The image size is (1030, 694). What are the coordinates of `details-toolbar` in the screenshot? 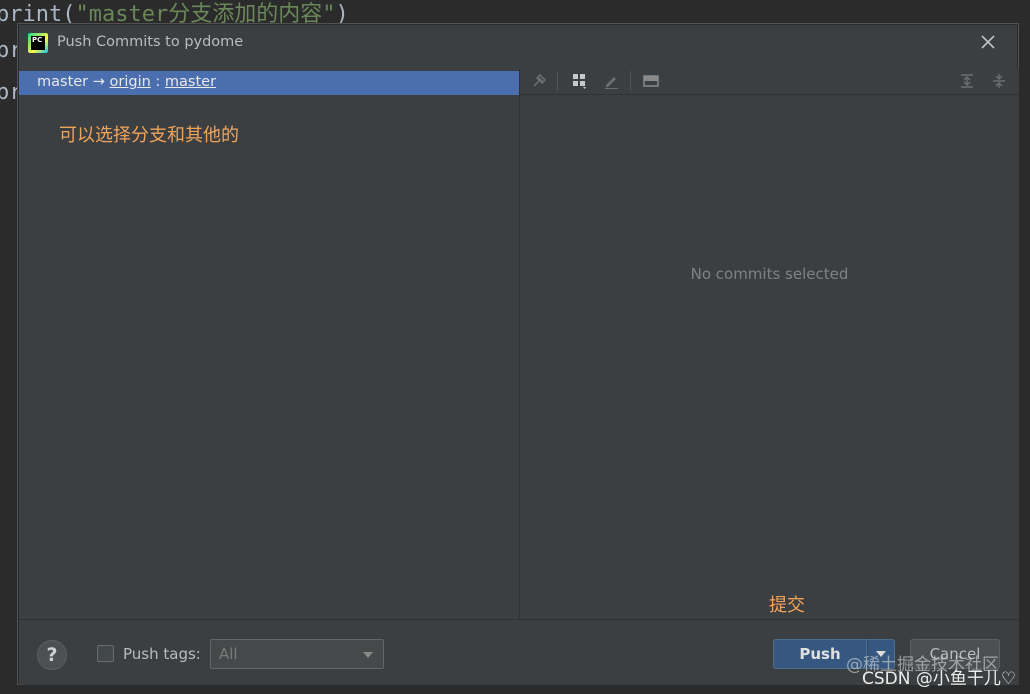 It's located at (769, 82).